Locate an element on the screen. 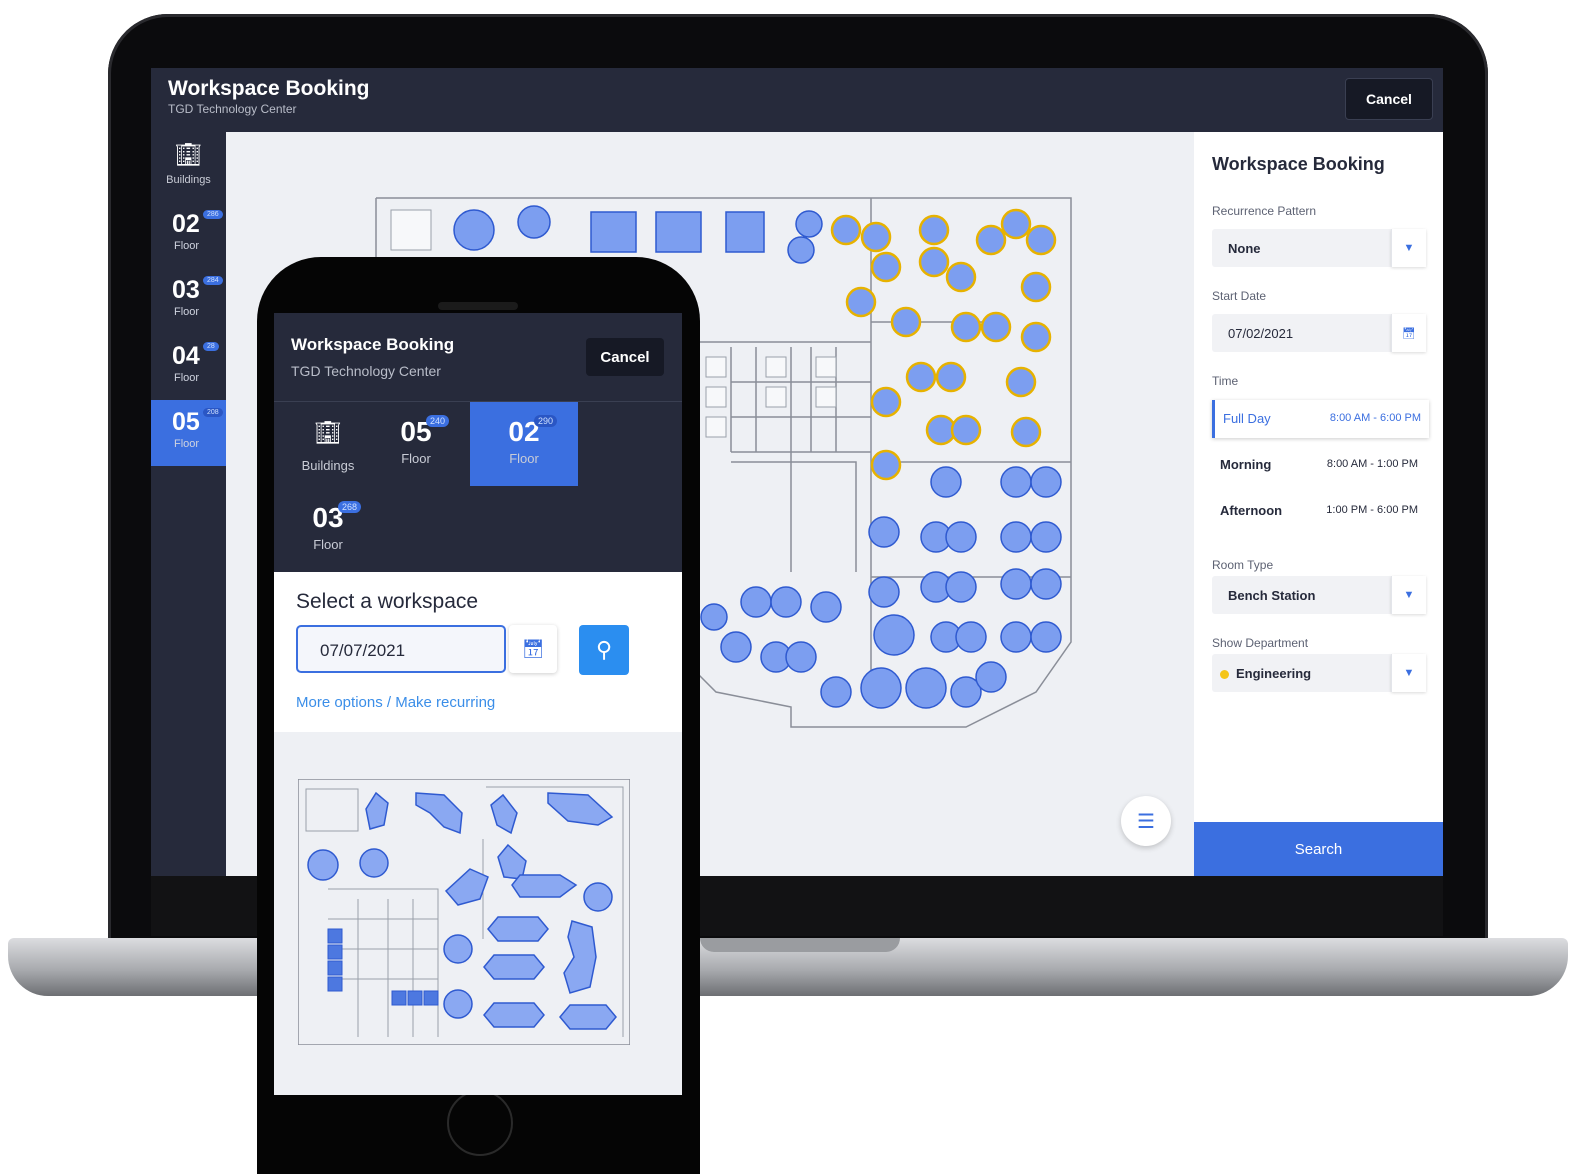 Image resolution: width=1575 pixels, height=1174 pixels. tile-floor-02: 02 290 Floor is located at coordinates (524, 444).